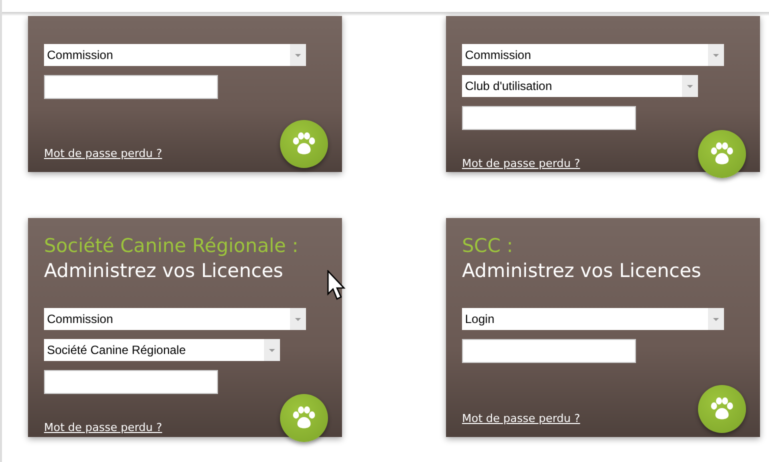 The height and width of the screenshot is (462, 769). I want to click on dropdown: Société Canine Régionale, so click(162, 350).